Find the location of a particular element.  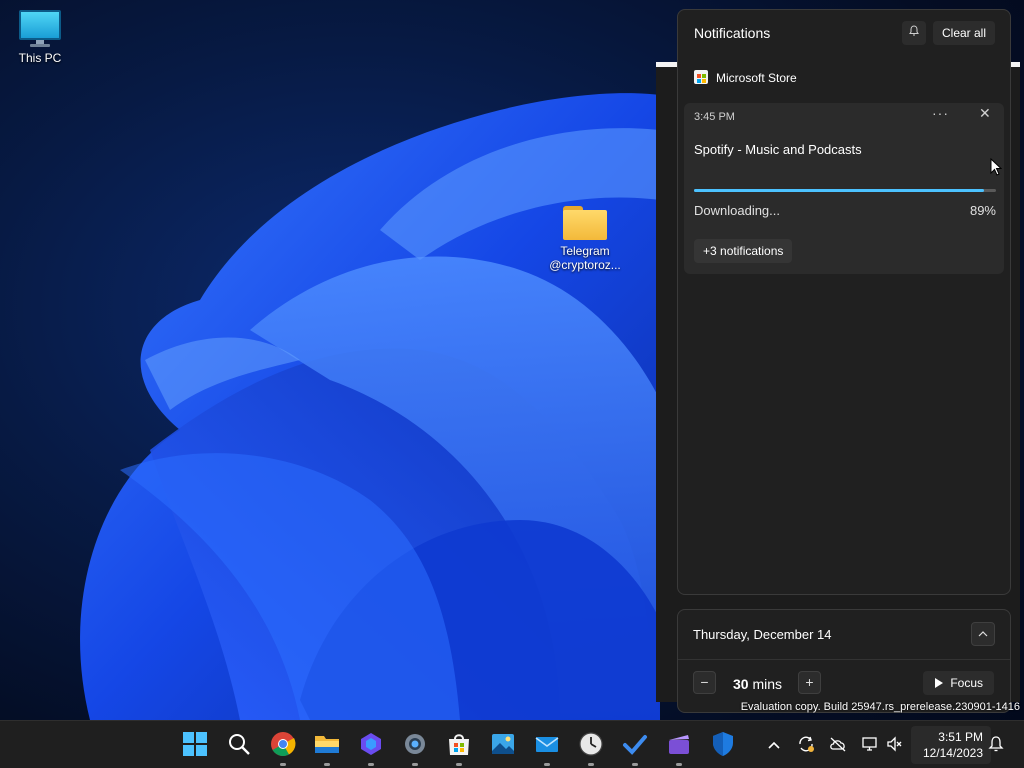

focus-duration-value: 30 is located at coordinates (741, 684).